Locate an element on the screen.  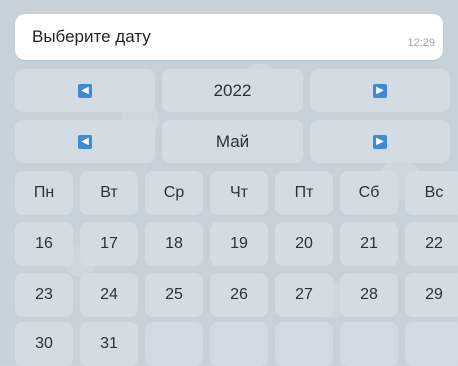
prev-month-button: ◀ is located at coordinates (85, 141).